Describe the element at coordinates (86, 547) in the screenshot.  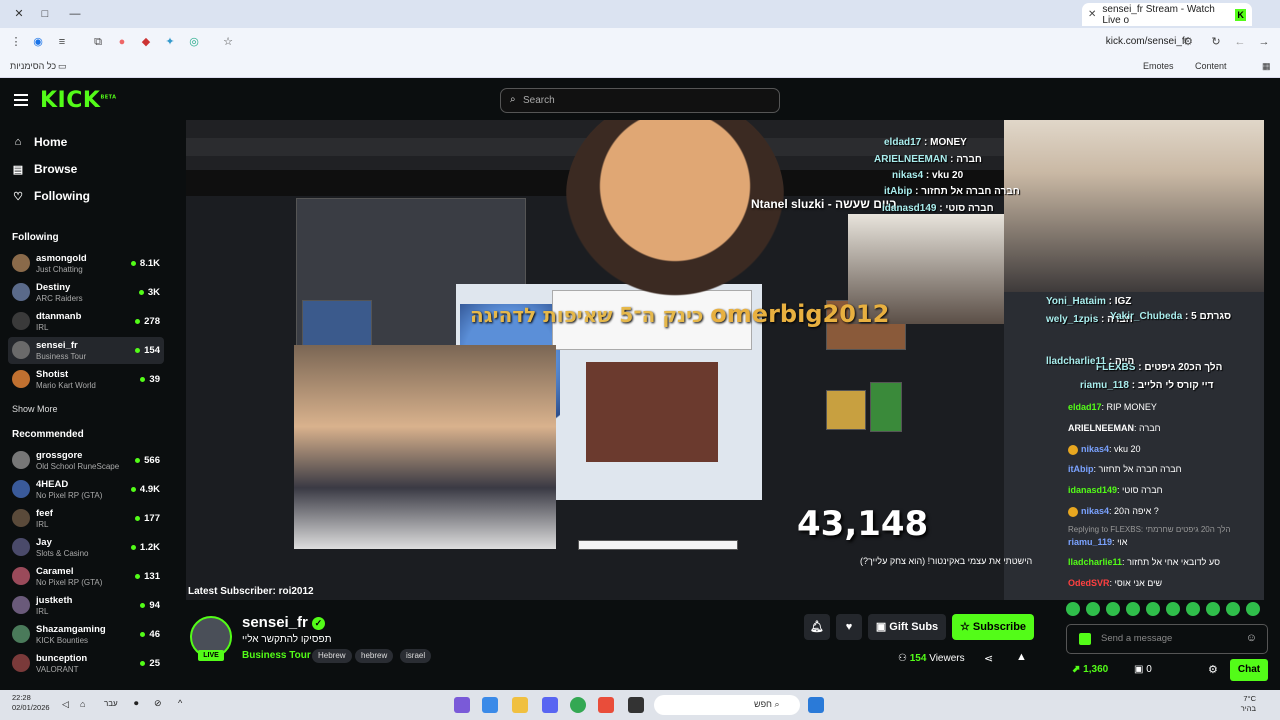
I see `channel-item: Jay Slots & Casino 1.2K` at that location.